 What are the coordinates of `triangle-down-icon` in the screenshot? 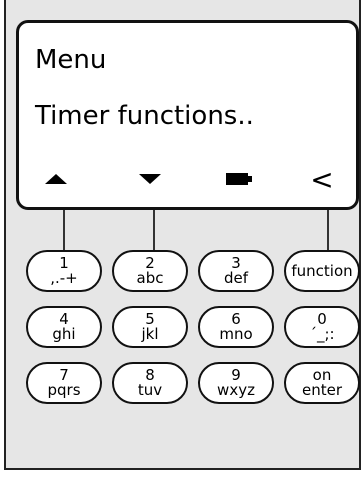 It's located at (150, 179).